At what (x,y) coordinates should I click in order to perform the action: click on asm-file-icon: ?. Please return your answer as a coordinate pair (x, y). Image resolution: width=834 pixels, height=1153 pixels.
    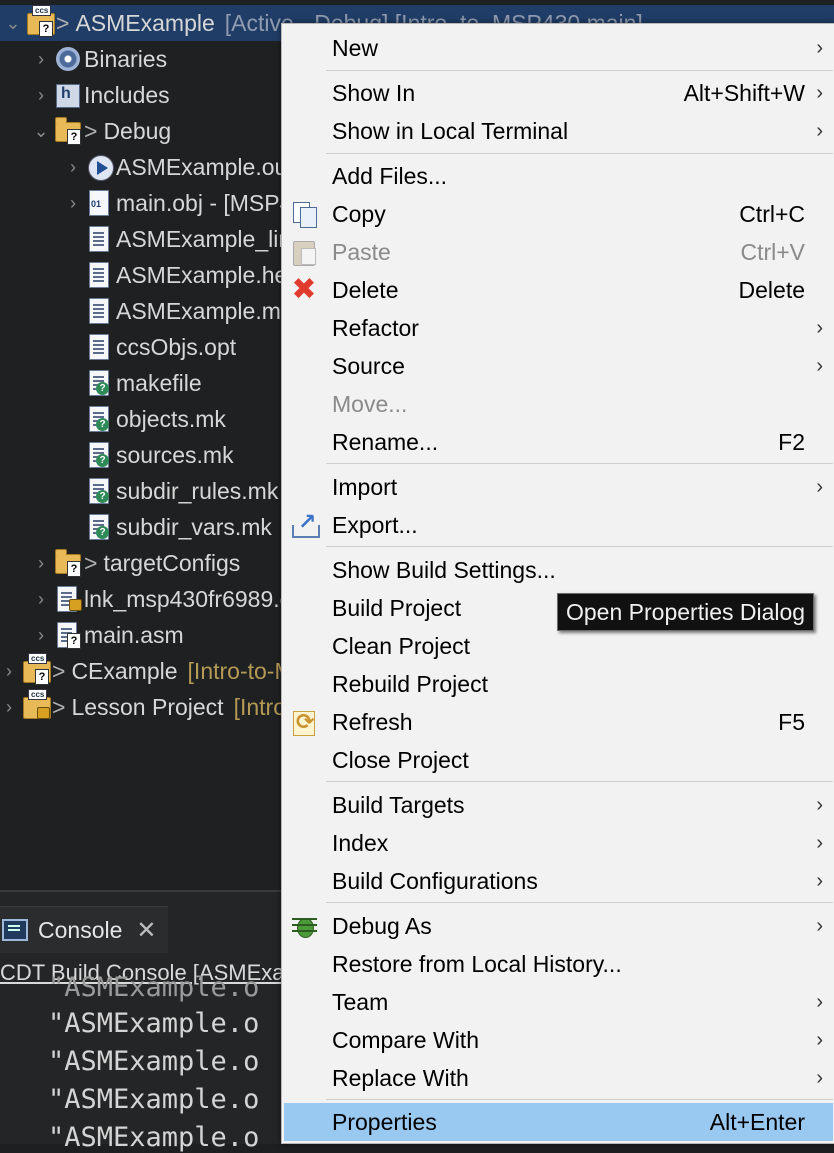
    Looking at the image, I should click on (67, 635).